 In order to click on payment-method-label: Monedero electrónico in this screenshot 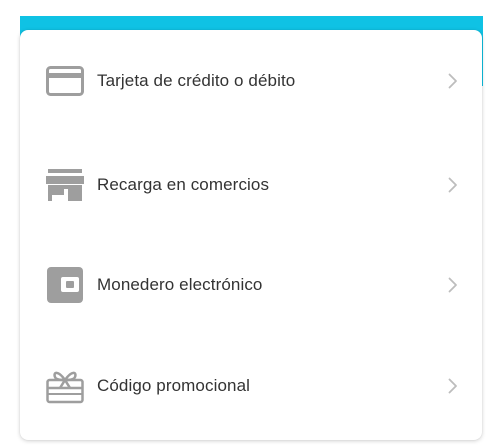, I will do `click(180, 284)`.